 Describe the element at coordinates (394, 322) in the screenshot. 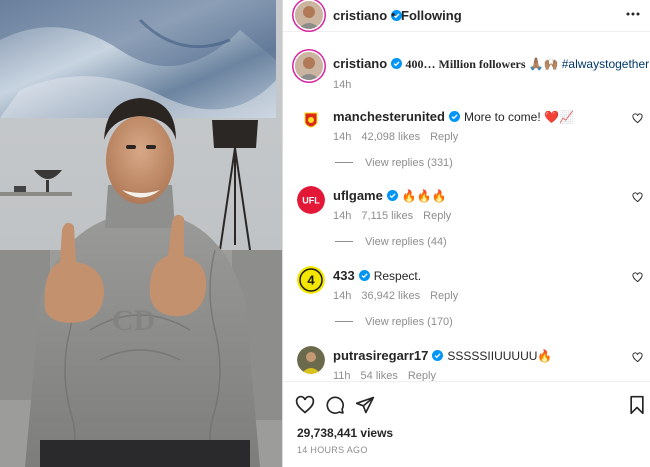

I see `view-replies-button: View replies (170)` at that location.